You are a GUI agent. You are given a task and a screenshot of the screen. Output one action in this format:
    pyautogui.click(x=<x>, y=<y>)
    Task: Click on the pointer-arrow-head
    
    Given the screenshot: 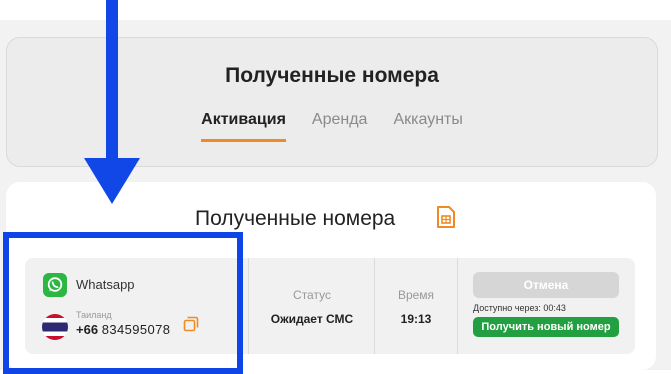 What is the action you would take?
    pyautogui.click(x=112, y=181)
    